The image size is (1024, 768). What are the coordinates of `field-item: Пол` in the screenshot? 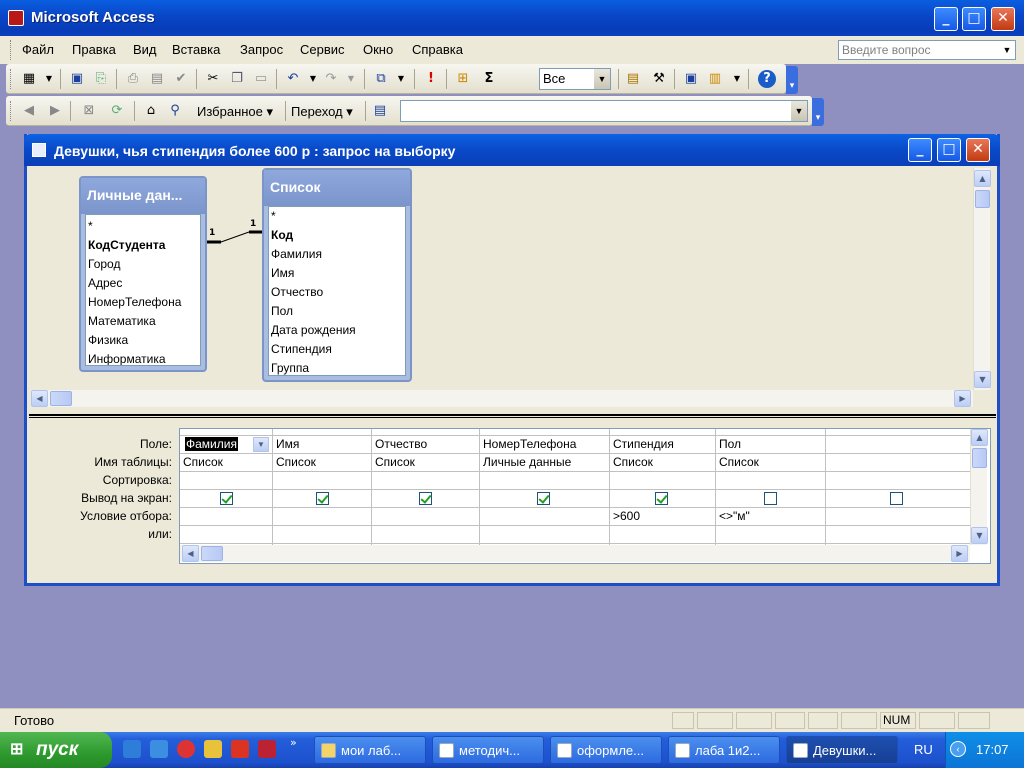 It's located at (282, 311).